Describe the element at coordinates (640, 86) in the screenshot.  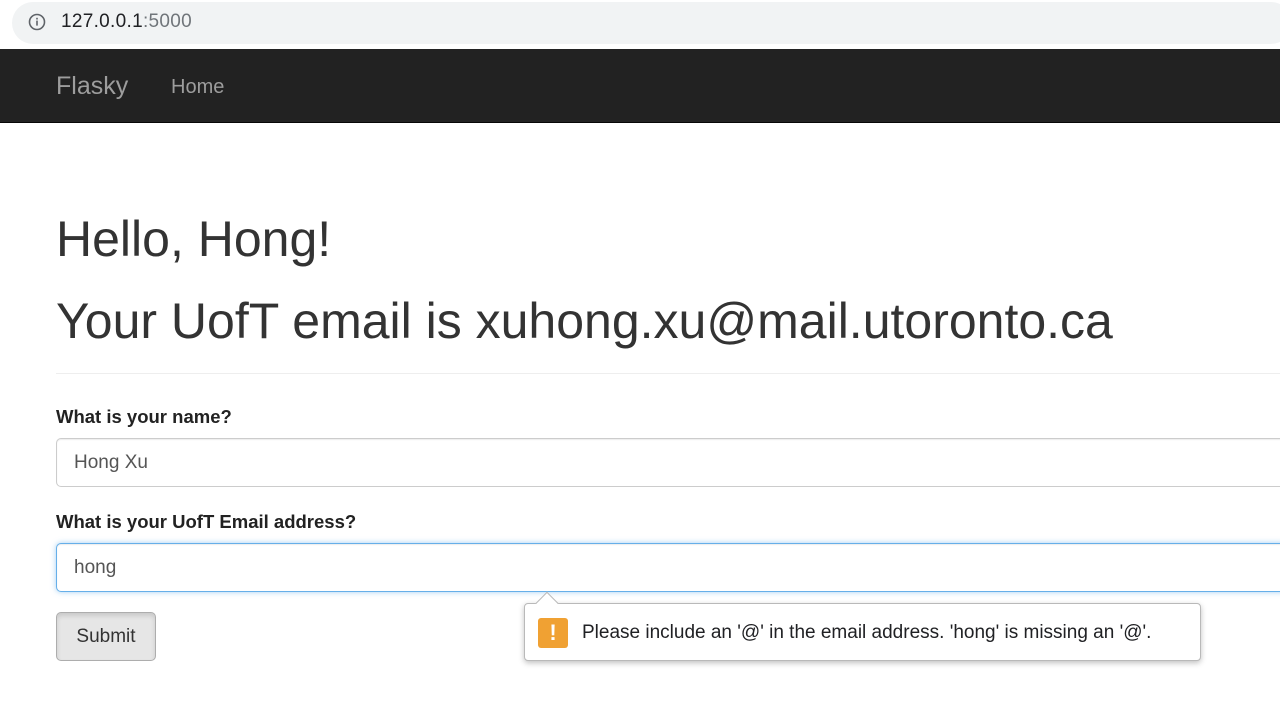
I see `navbar: Flasky Home` at that location.